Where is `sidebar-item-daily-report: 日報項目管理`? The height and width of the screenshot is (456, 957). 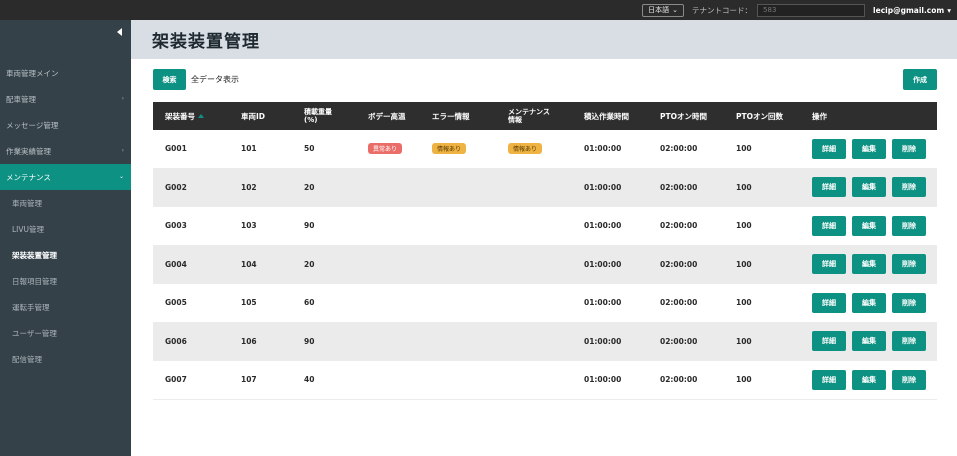
sidebar-item-daily-report: 日報項目管理 is located at coordinates (65, 281).